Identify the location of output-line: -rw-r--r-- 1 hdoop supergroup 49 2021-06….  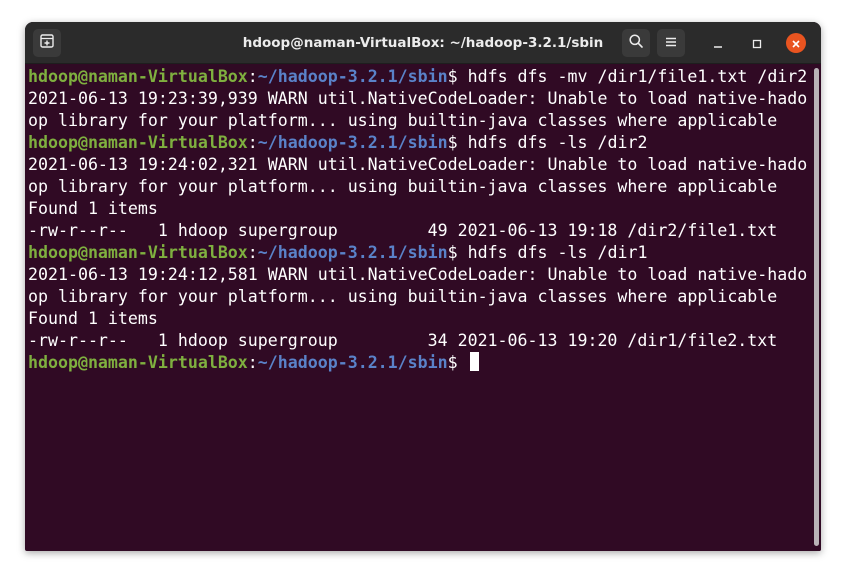
(419, 231).